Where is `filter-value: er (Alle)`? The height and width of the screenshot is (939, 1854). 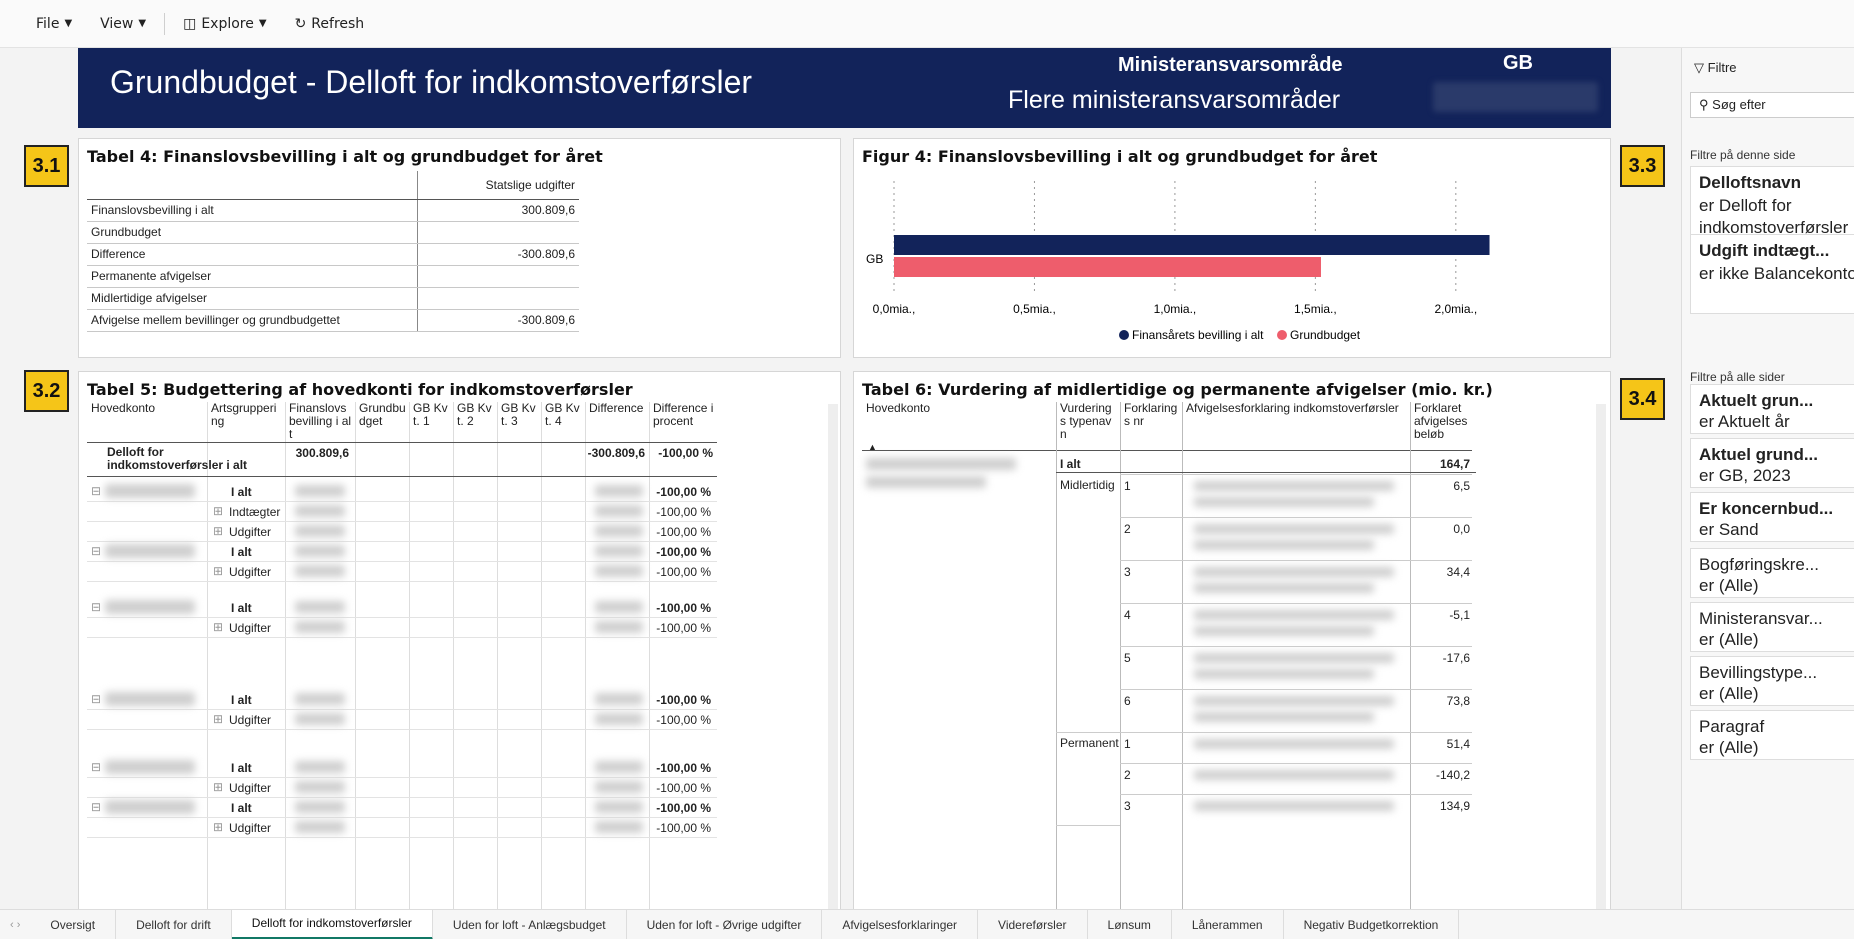 filter-value: er (Alle) is located at coordinates (1729, 747).